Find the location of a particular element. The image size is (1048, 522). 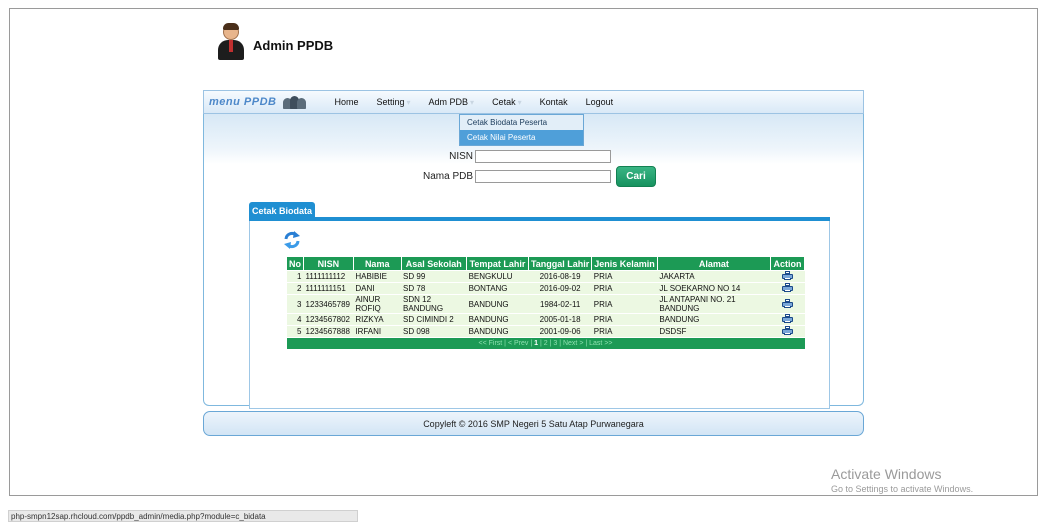

menu-item-cetak-nilai: Cetak Nilai Peserta is located at coordinates (521, 137).